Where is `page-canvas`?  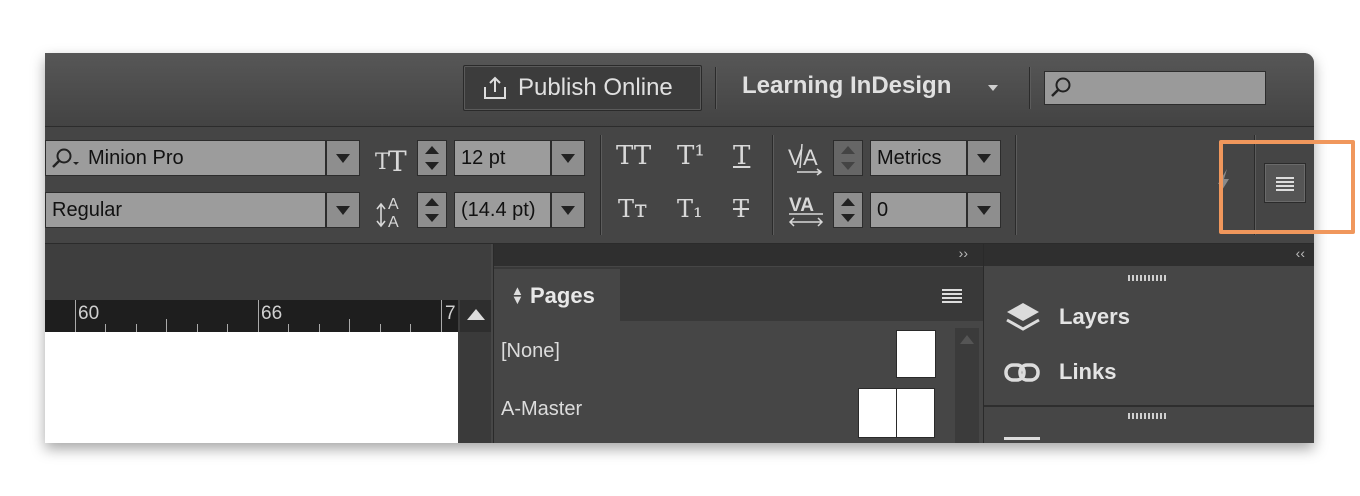 page-canvas is located at coordinates (251, 387).